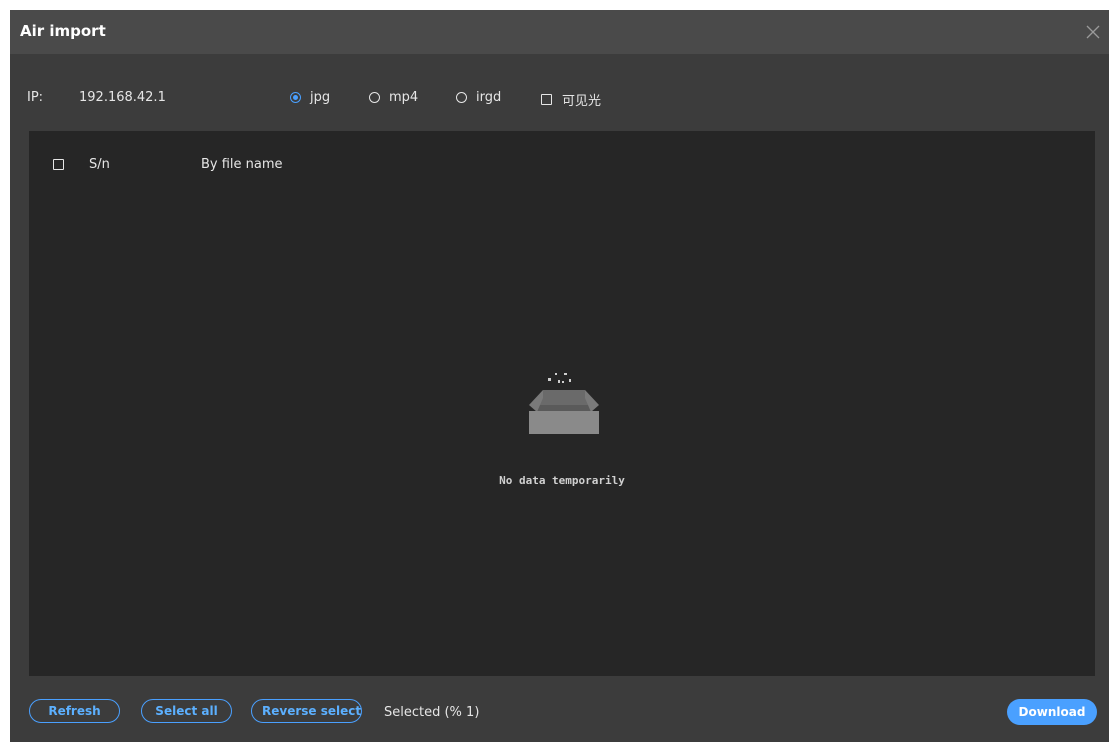 The image size is (1110, 742). I want to click on radio-mp4-label: mp4, so click(404, 97).